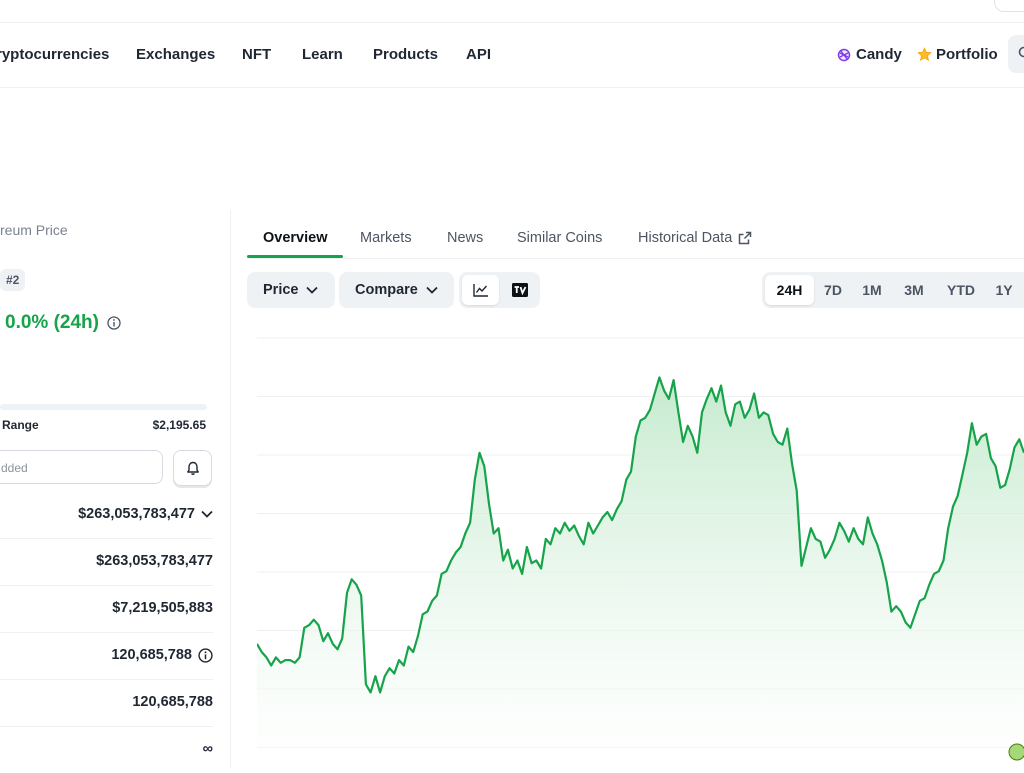 The image size is (1024, 773). I want to click on external-link-icon, so click(745, 238).